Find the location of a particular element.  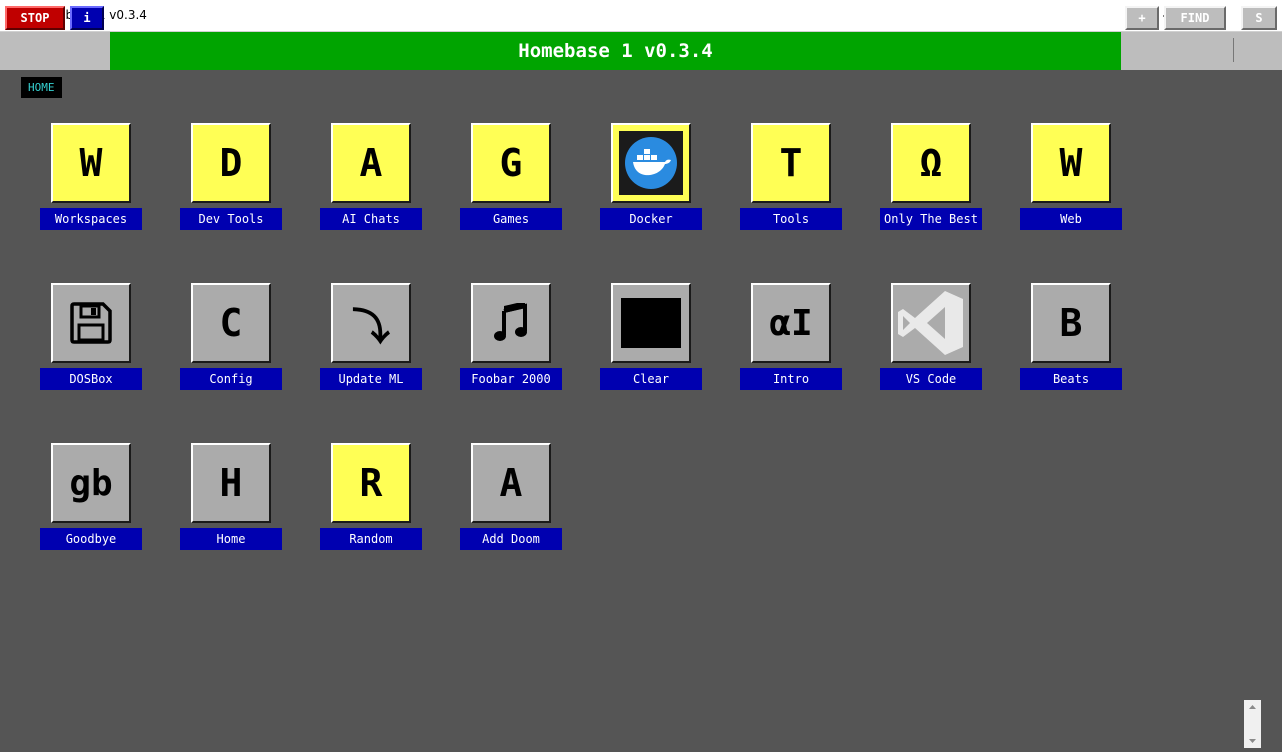

launcher-tile-update-ml: ⤵ Update ML is located at coordinates (390, 338).